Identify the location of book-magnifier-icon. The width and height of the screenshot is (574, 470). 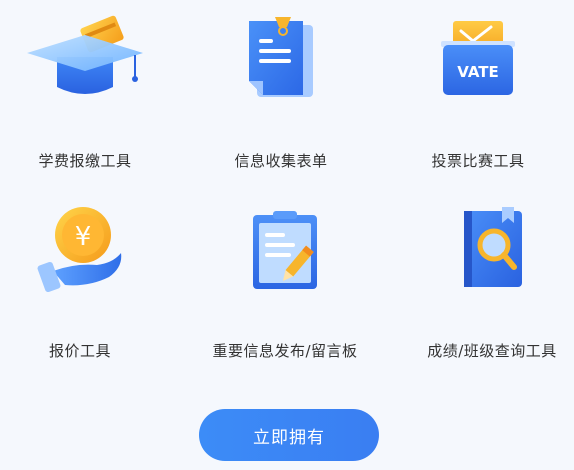
(492, 250).